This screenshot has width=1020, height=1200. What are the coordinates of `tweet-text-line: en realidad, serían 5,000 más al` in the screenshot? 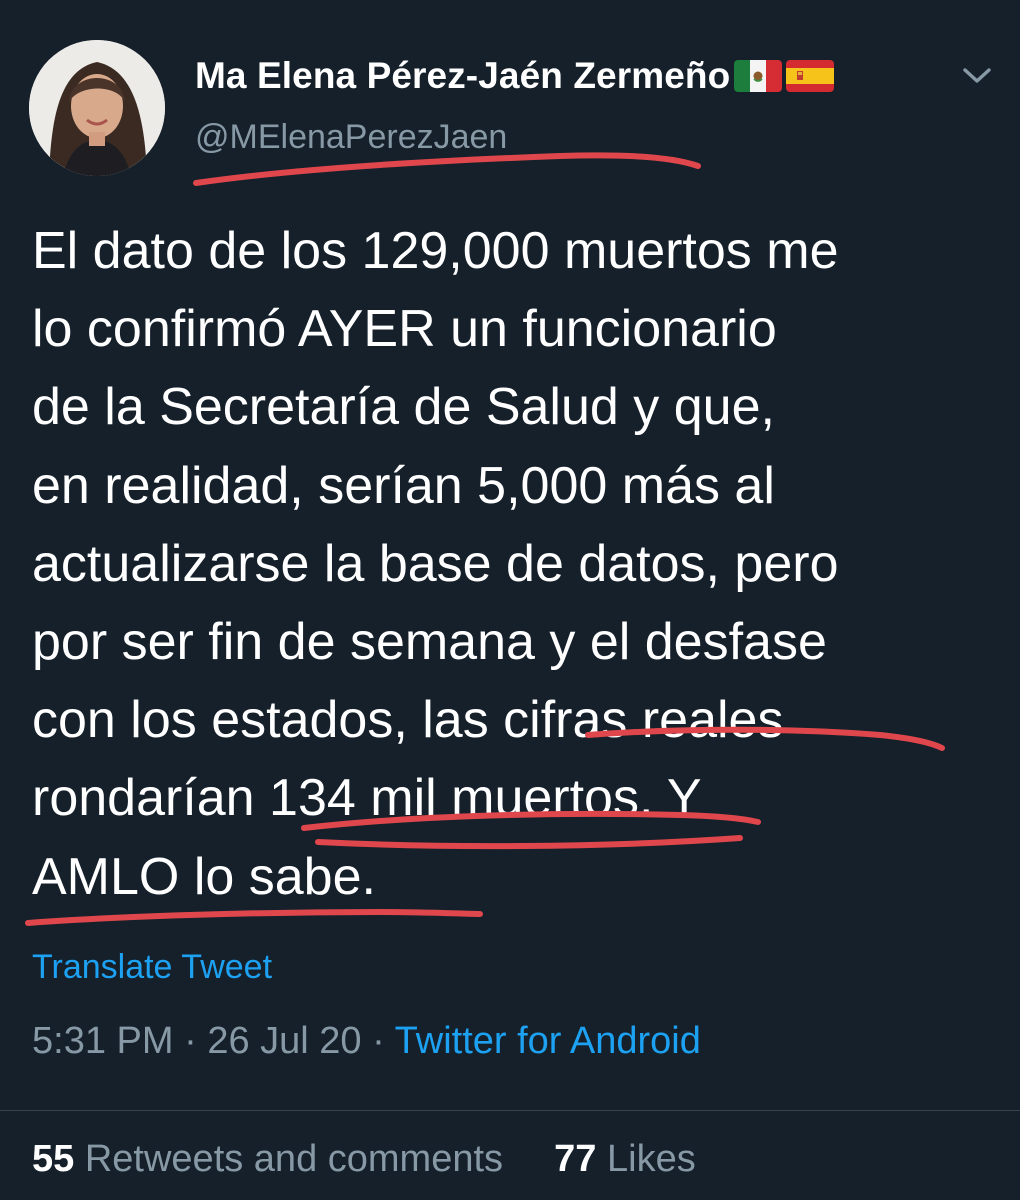 It's located at (403, 485).